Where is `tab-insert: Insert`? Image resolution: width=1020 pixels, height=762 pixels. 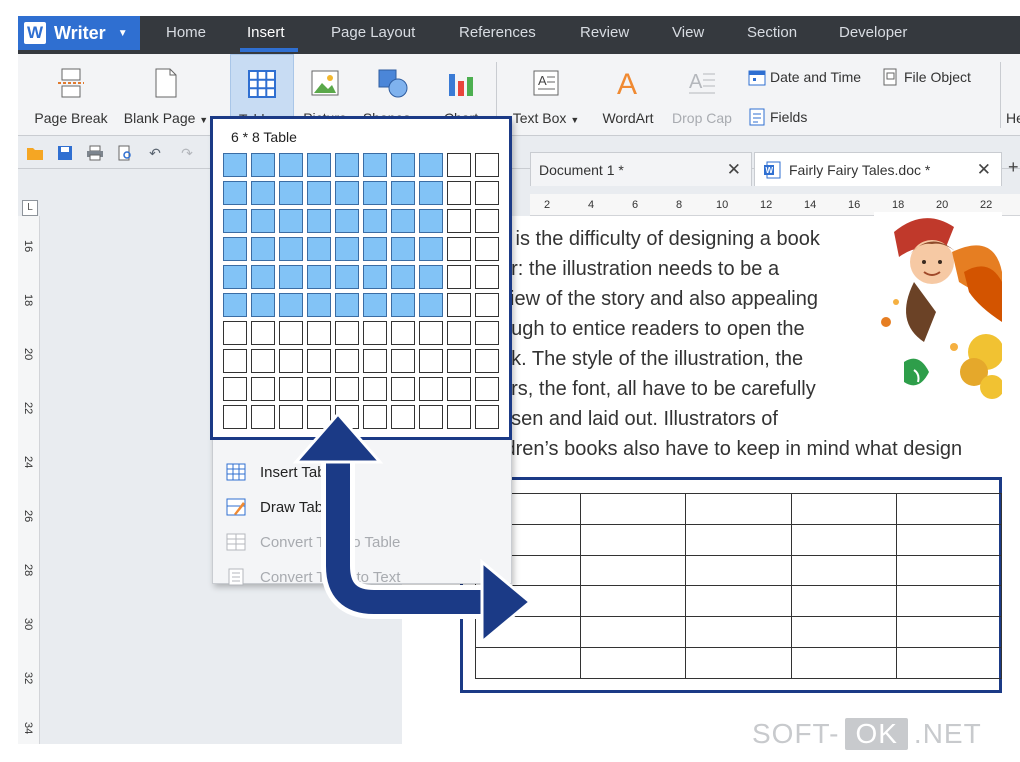 tab-insert: Insert is located at coordinates (266, 32).